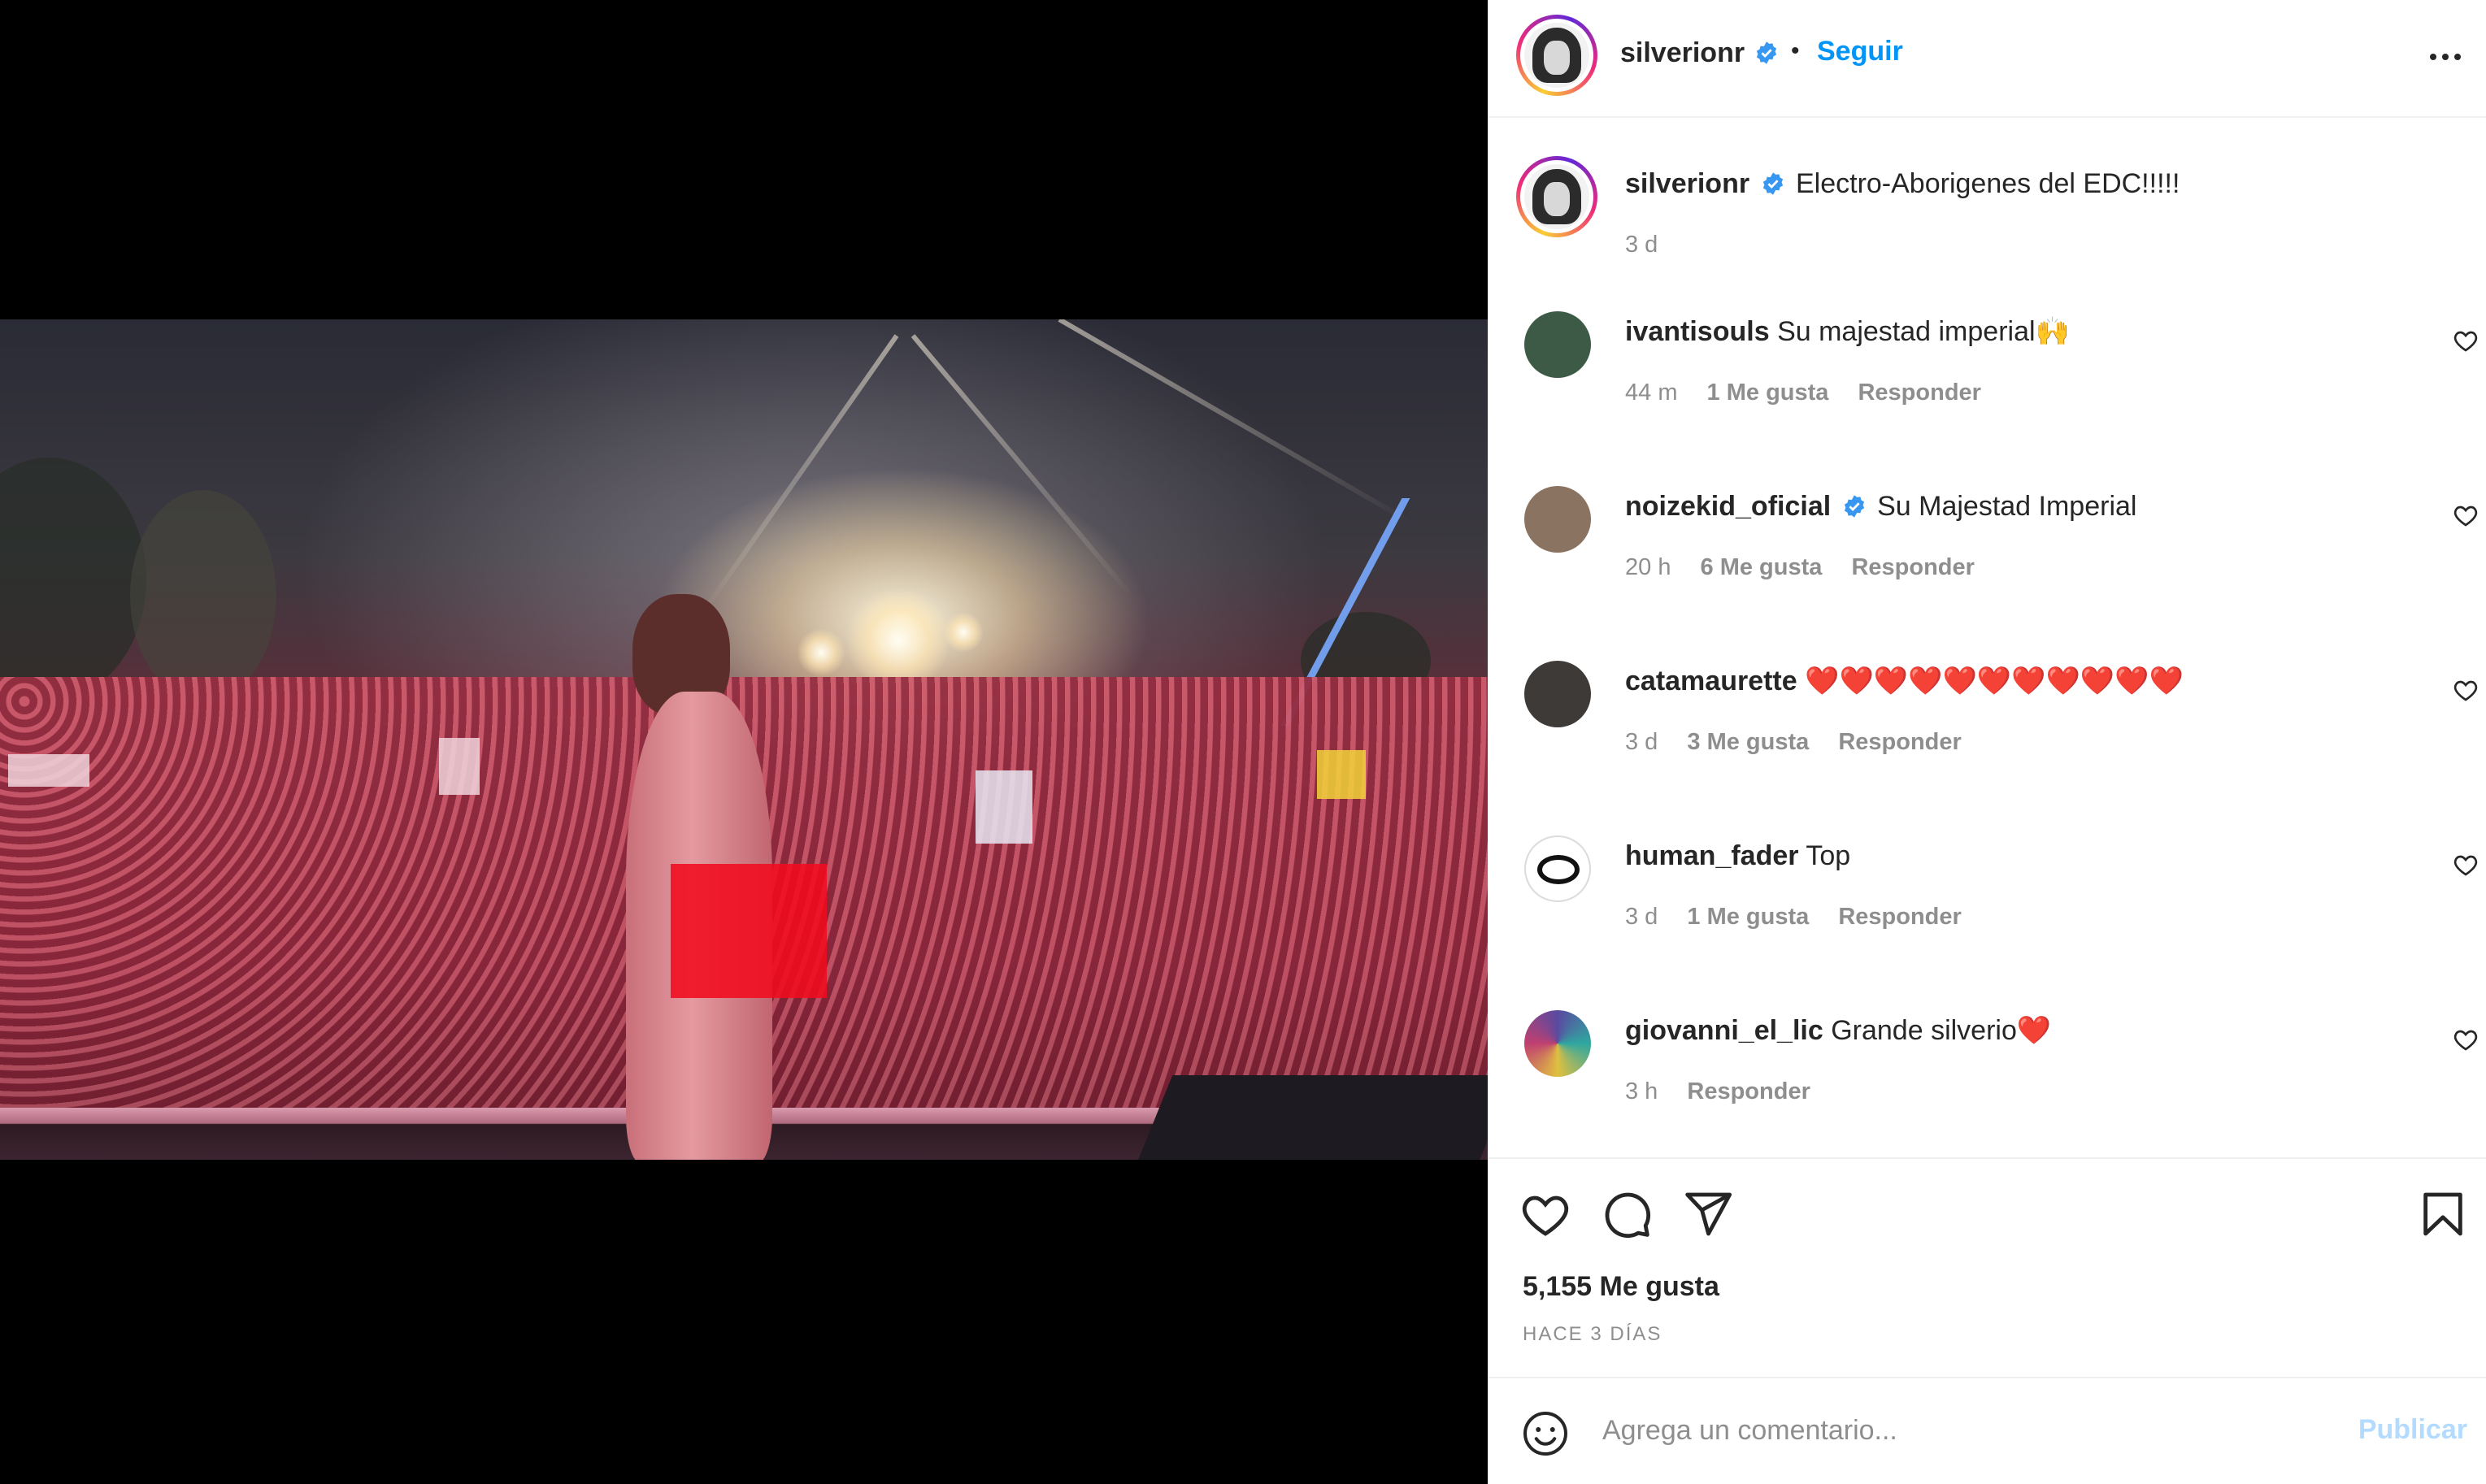  Describe the element at coordinates (2412, 1430) in the screenshot. I see `publish-button: Publicar` at that location.